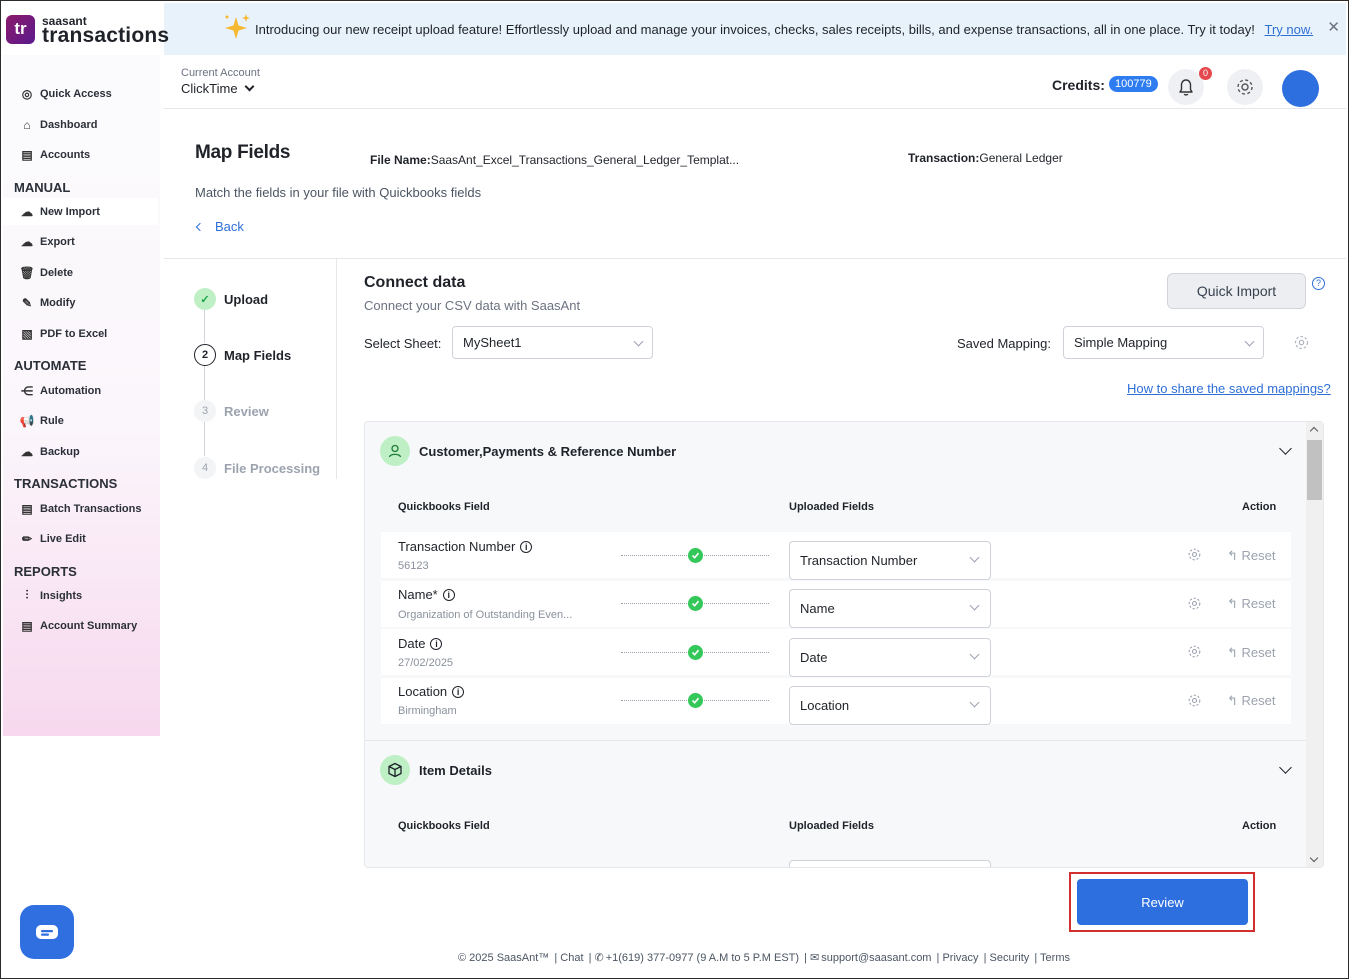 The image size is (1349, 979). What do you see at coordinates (219, 226) in the screenshot?
I see `back-link: Back` at bounding box center [219, 226].